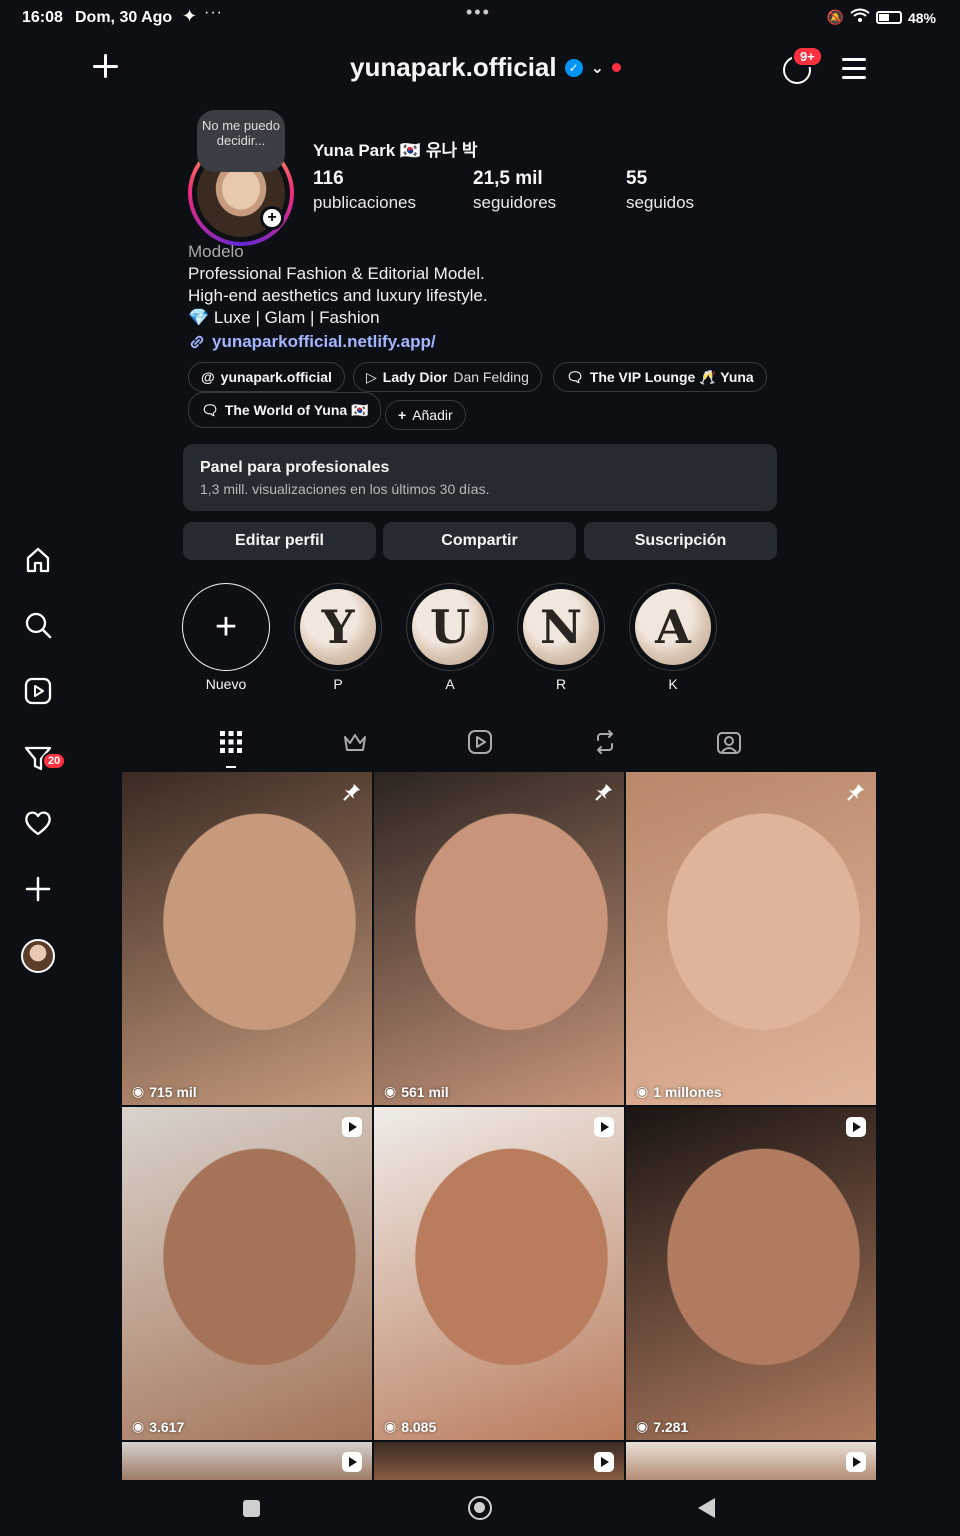 The width and height of the screenshot is (960, 1536). I want to click on chevron-down-icon: ⌄, so click(597, 68).